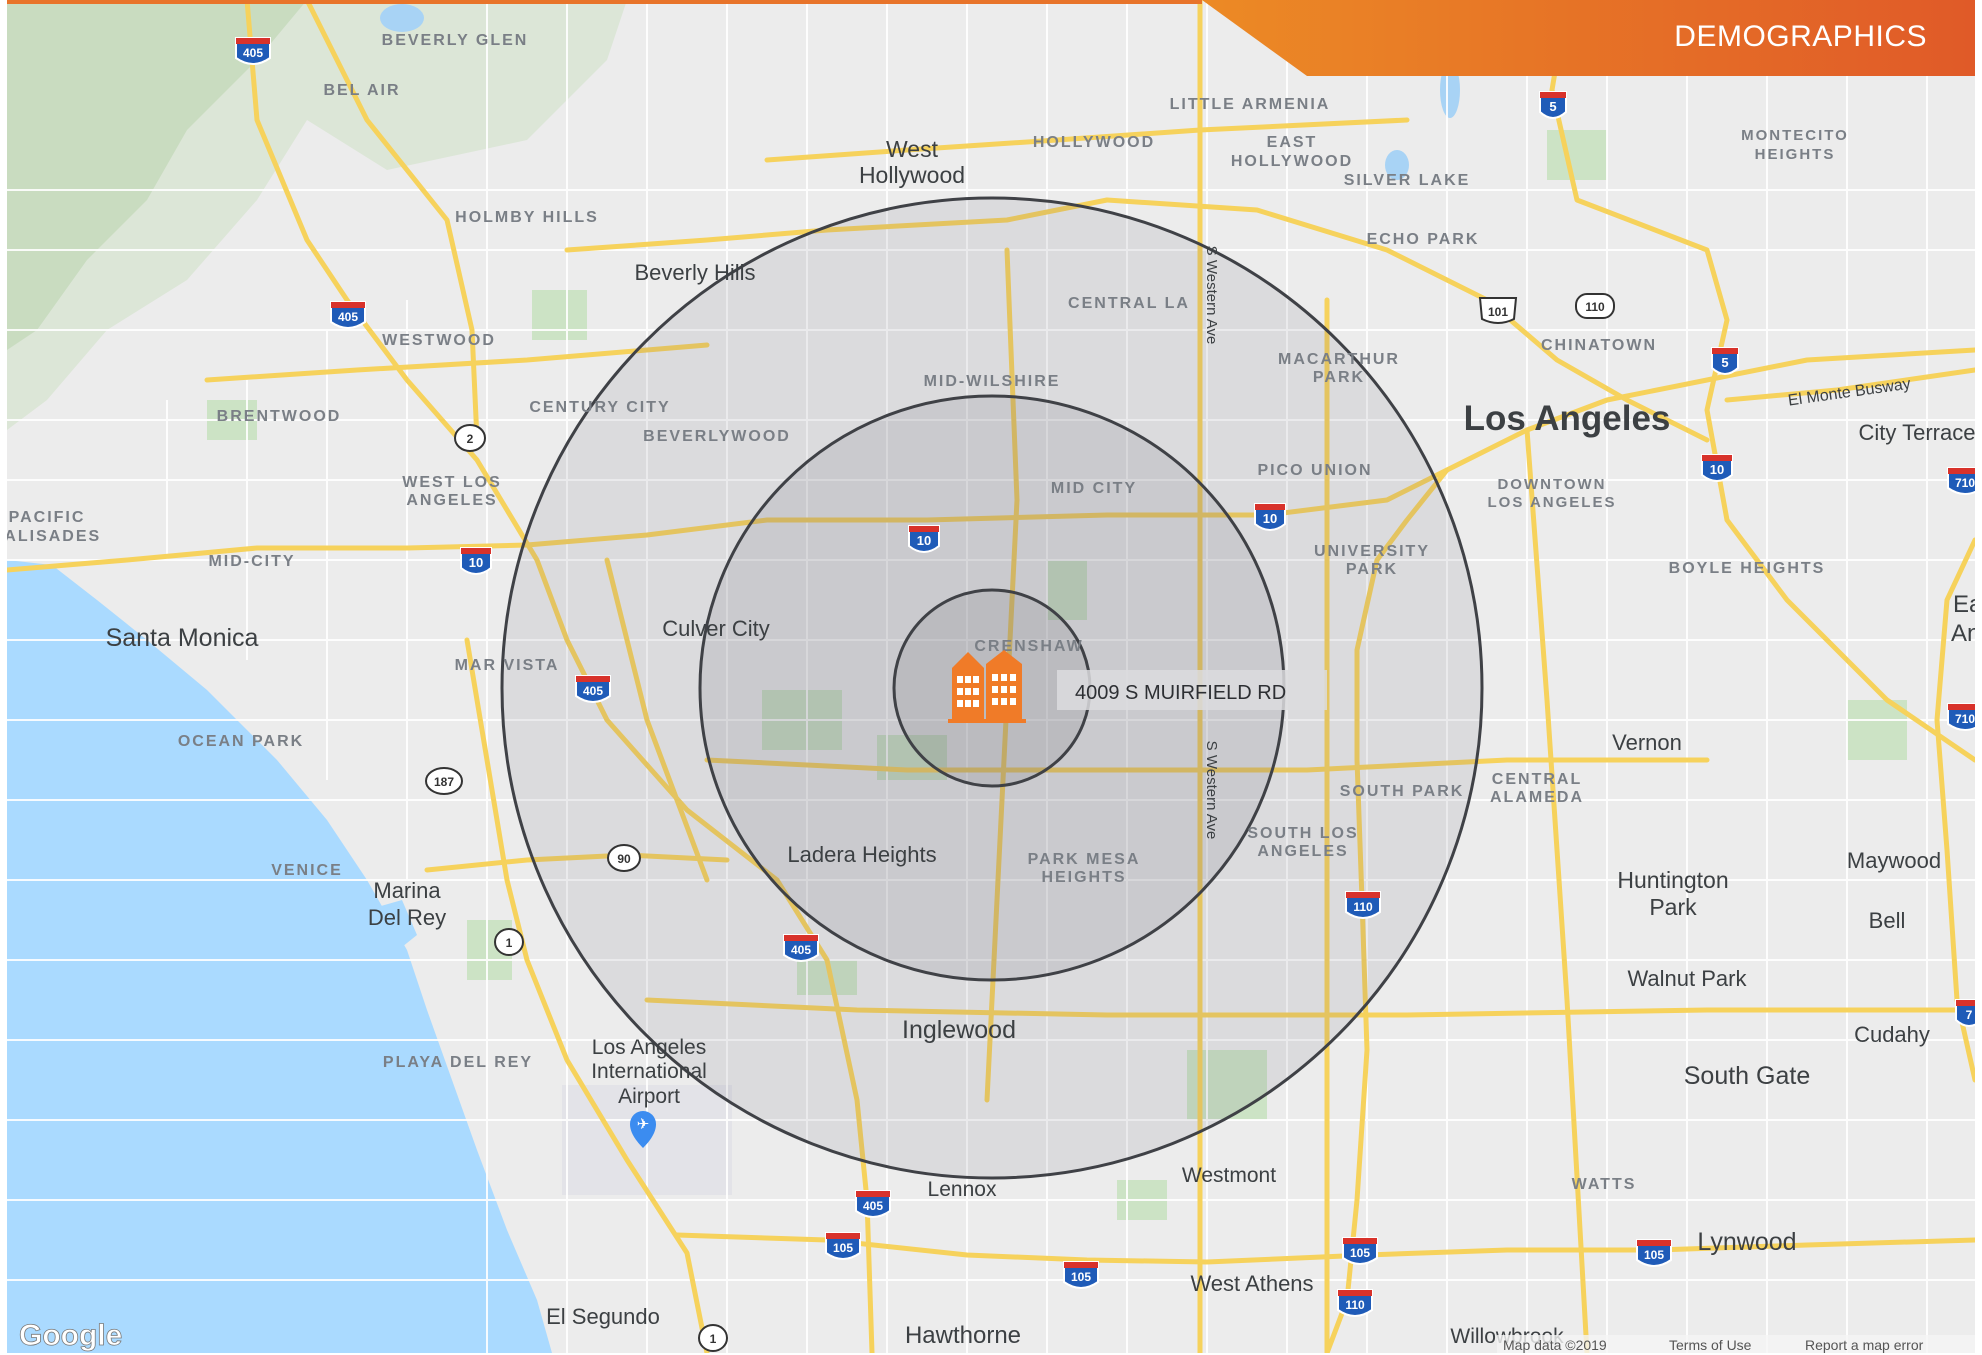 This screenshot has width=1982, height=1355. What do you see at coordinates (649, 1071) in the screenshot?
I see `city-label: International` at bounding box center [649, 1071].